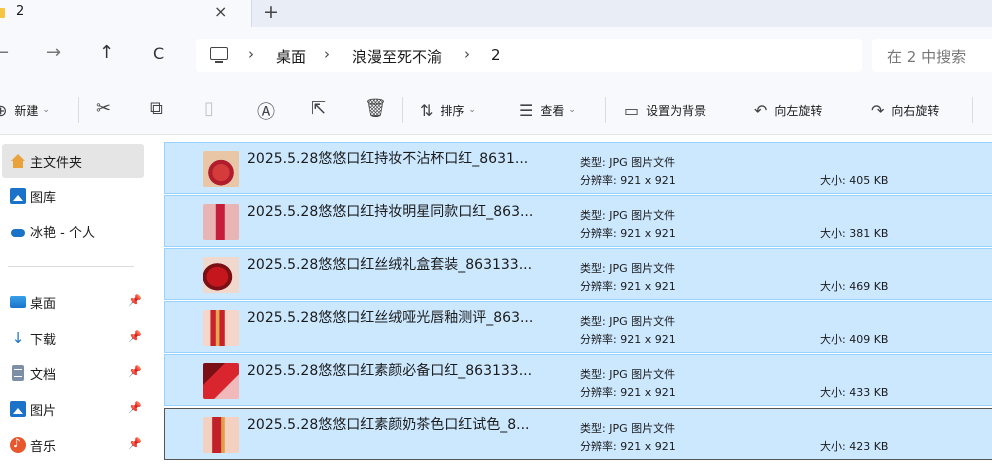 The height and width of the screenshot is (472, 992). Describe the element at coordinates (18, 444) in the screenshot. I see `music-icon` at that location.